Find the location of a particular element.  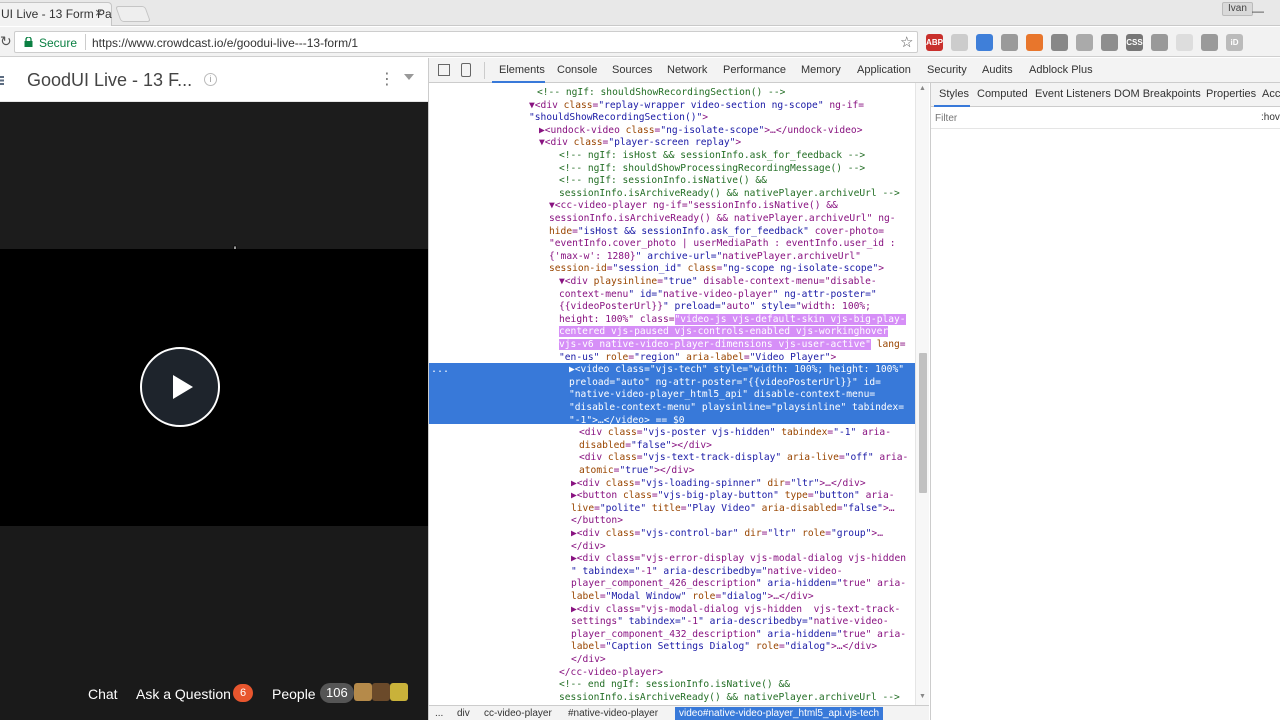

puzzle-icon is located at coordinates (1084, 42).